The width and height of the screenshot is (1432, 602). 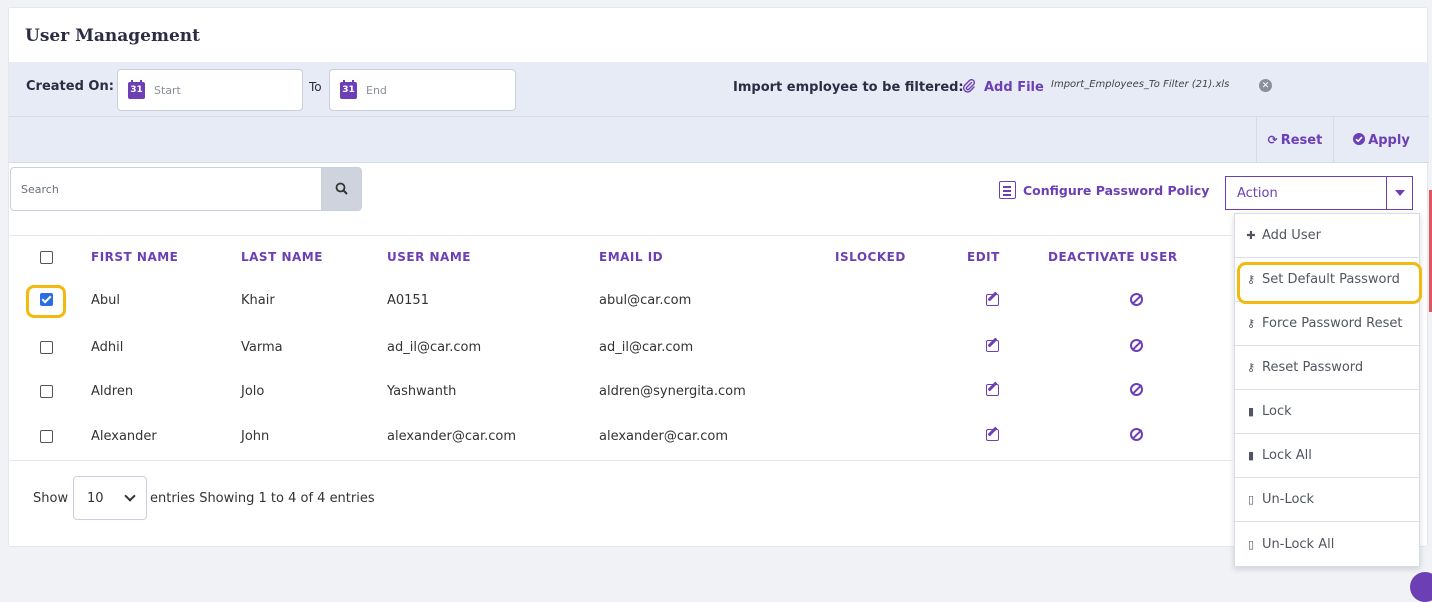 I want to click on menu-item-force-password-reset: ⚷ Force Password Reset, so click(x=1327, y=324).